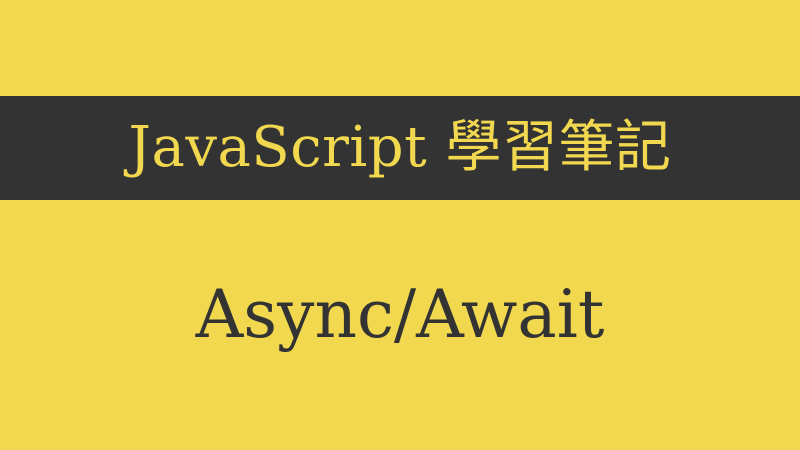 The height and width of the screenshot is (450, 800). I want to click on page-title: JavaScript 學習筆記, so click(400, 147).